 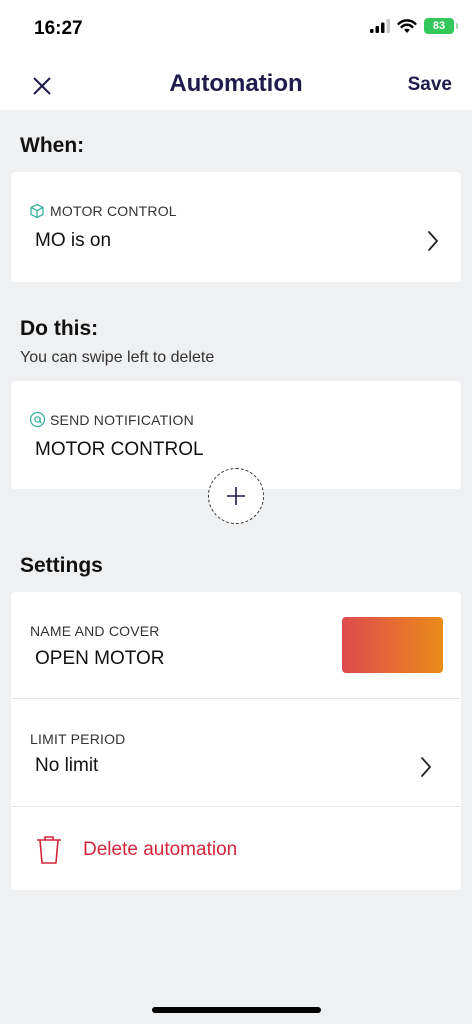 I want to click on page-title: Automation, so click(x=236, y=83).